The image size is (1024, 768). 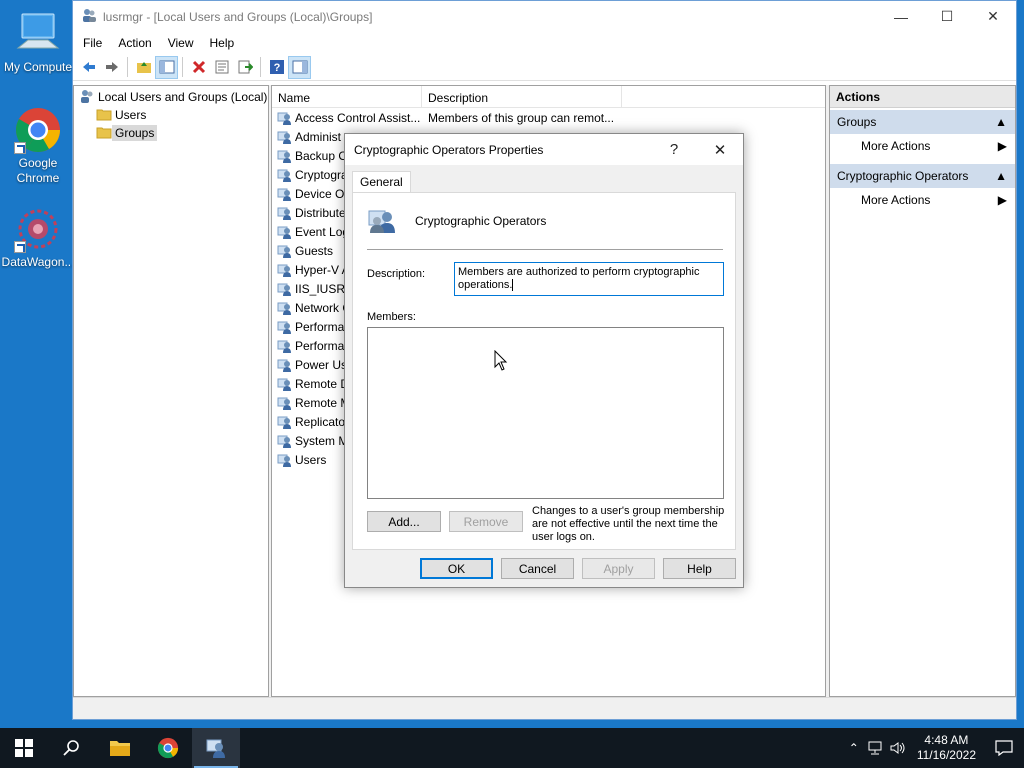 What do you see at coordinates (857, 122) in the screenshot?
I see `action-section-title: Groups` at bounding box center [857, 122].